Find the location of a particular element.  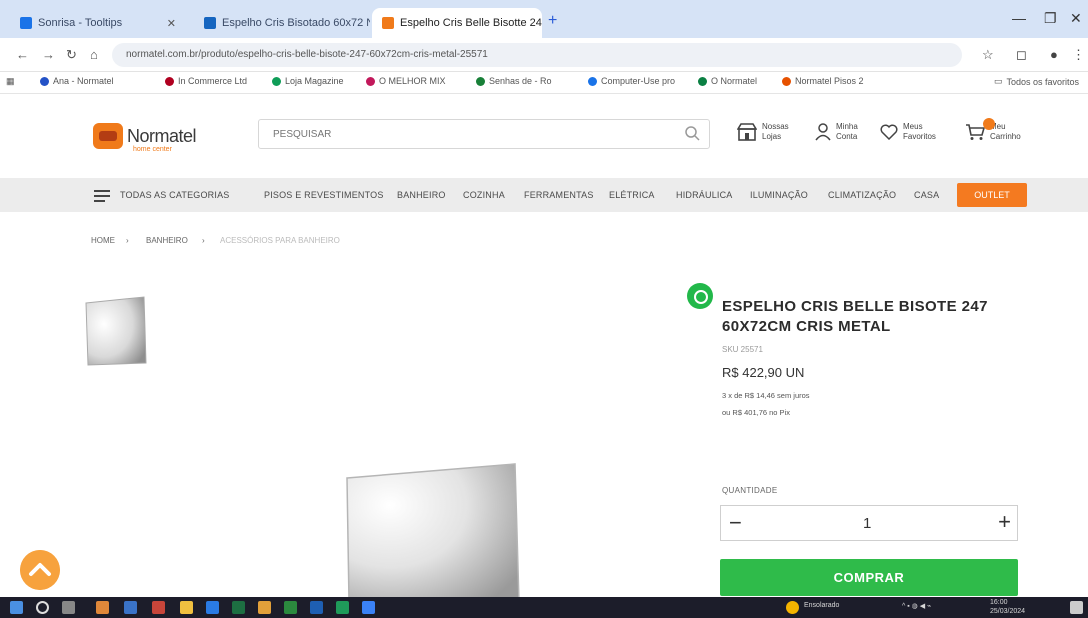

stores-link: Nossas Lojas is located at coordinates (763, 132).